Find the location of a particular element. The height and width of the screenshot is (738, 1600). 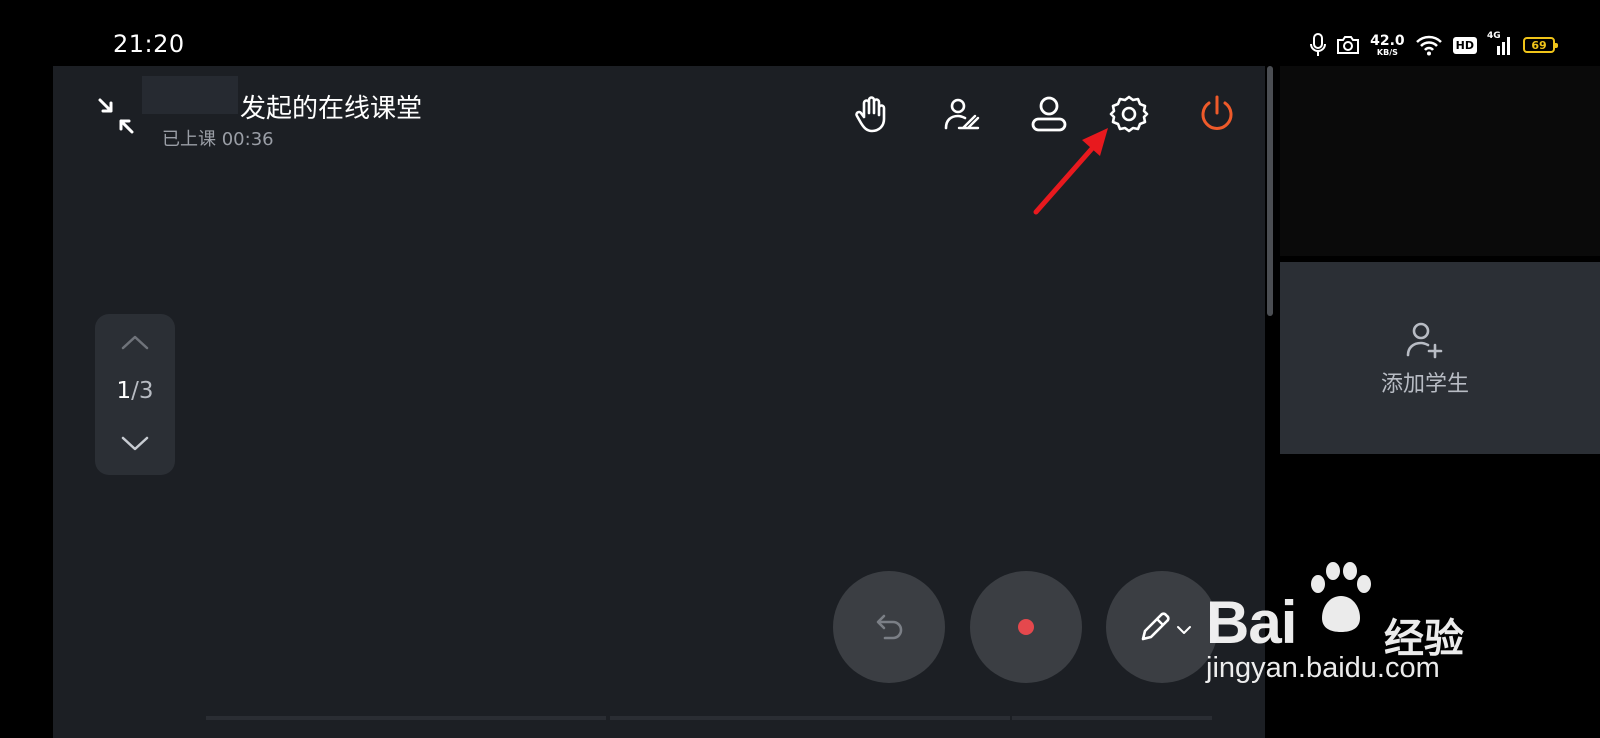

member-manage-icon is located at coordinates (961, 116).